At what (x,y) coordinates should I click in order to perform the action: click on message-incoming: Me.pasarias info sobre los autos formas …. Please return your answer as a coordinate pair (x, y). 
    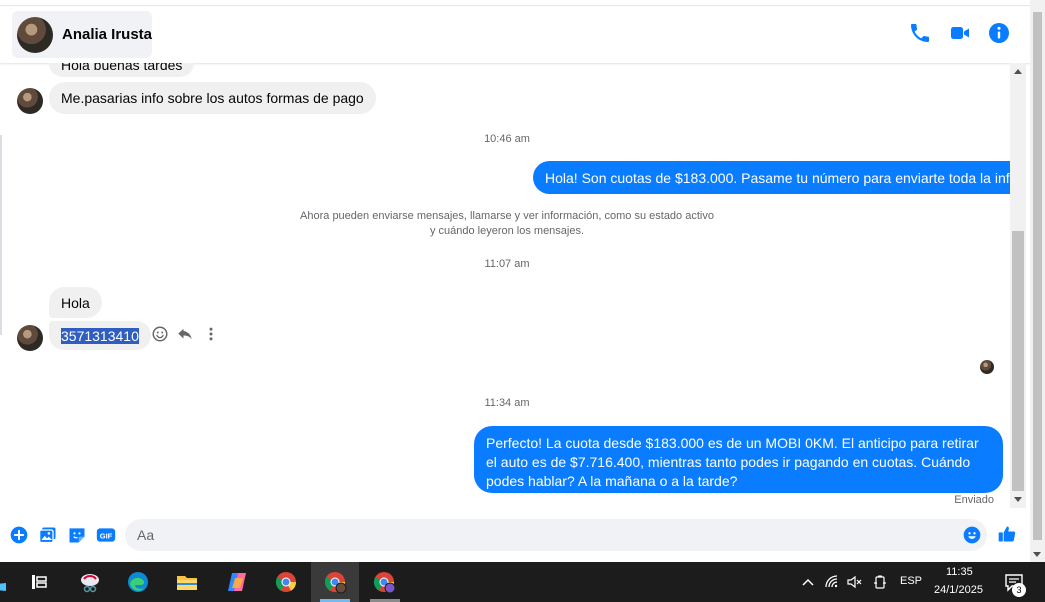
    Looking at the image, I should click on (212, 98).